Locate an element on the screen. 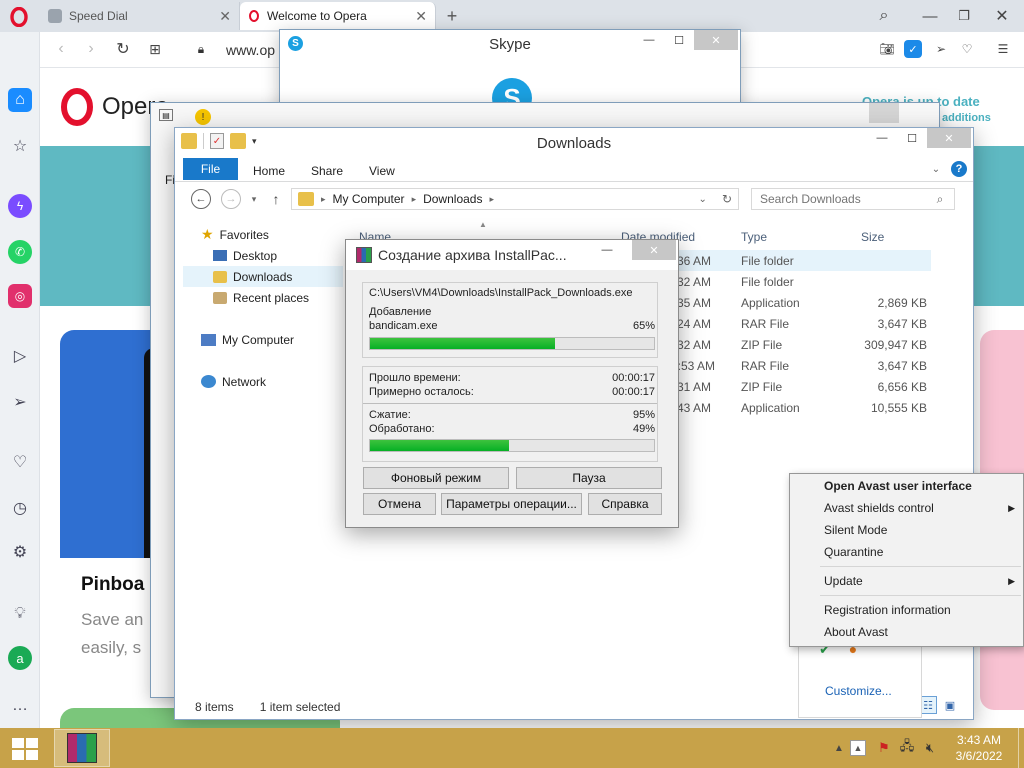 This screenshot has width=1024, height=768. restore-icon: ❐ is located at coordinates (964, 16).